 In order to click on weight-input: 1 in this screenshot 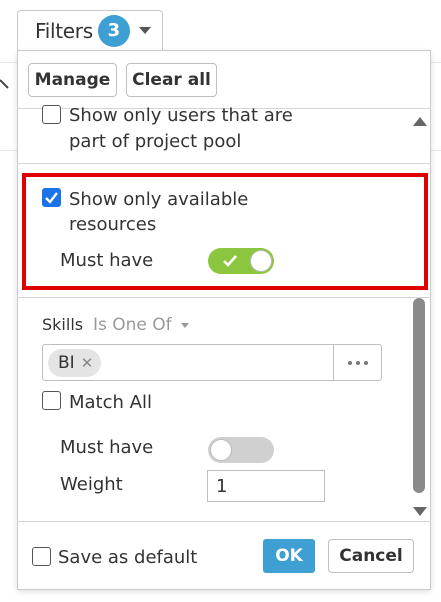, I will do `click(266, 486)`.